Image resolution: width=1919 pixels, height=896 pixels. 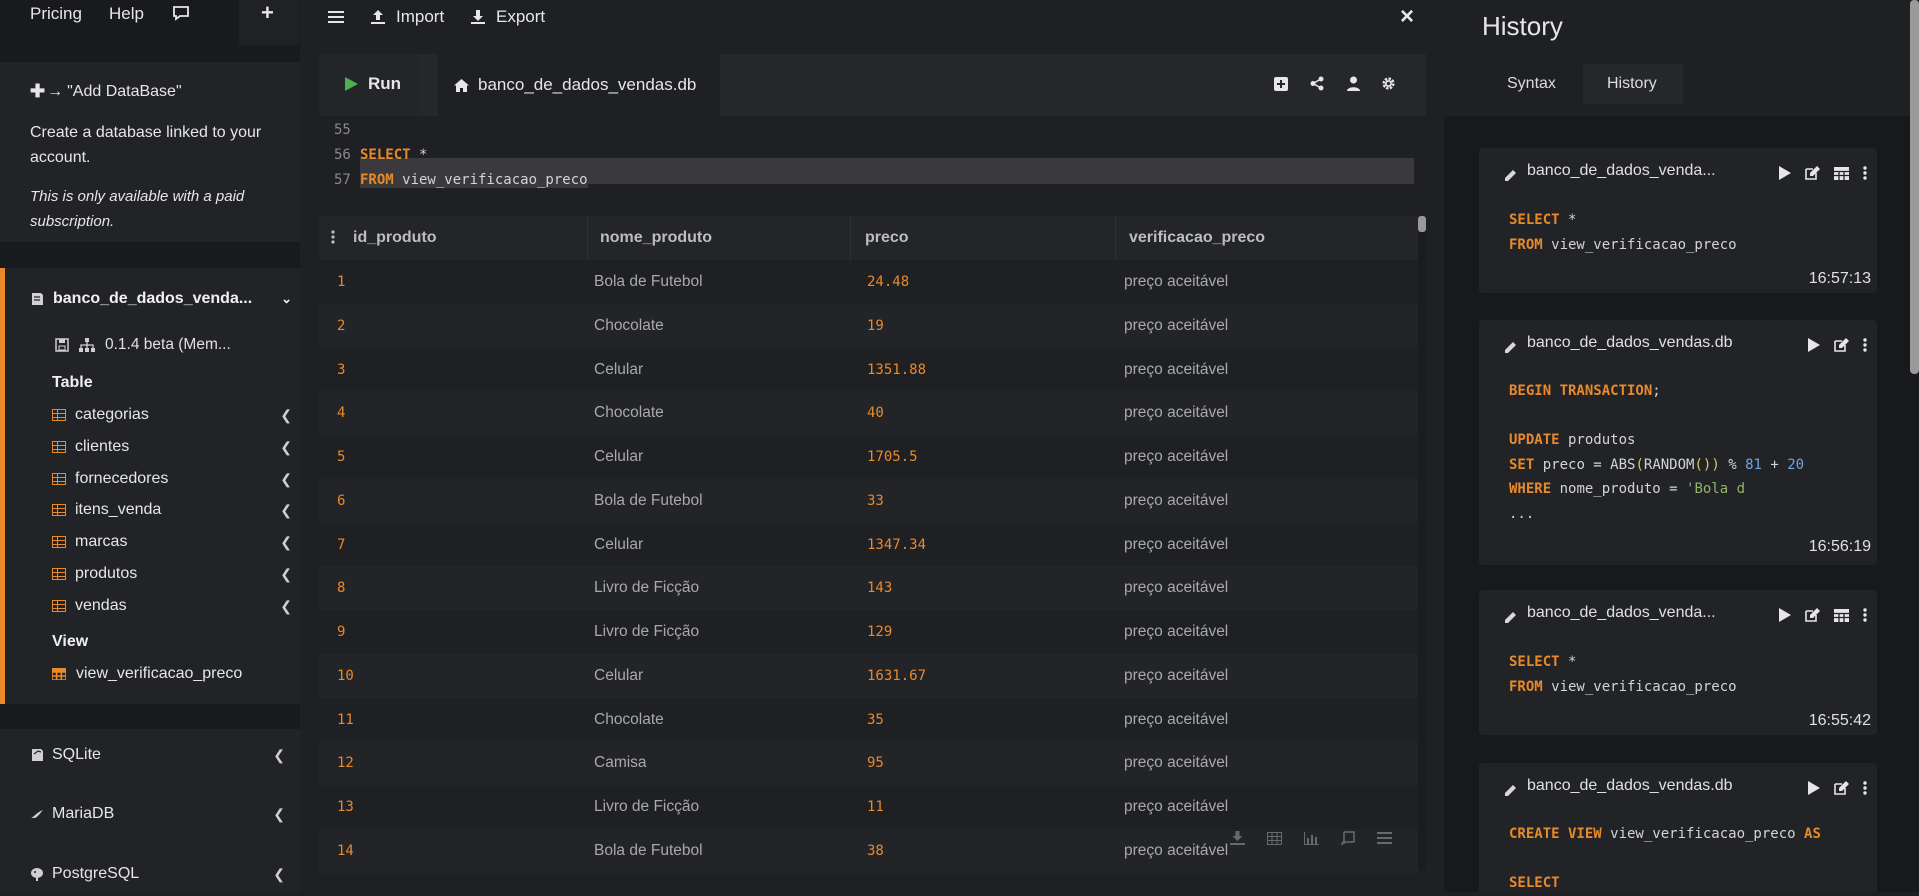 What do you see at coordinates (656, 238) in the screenshot?
I see `column-header: nome_produto` at bounding box center [656, 238].